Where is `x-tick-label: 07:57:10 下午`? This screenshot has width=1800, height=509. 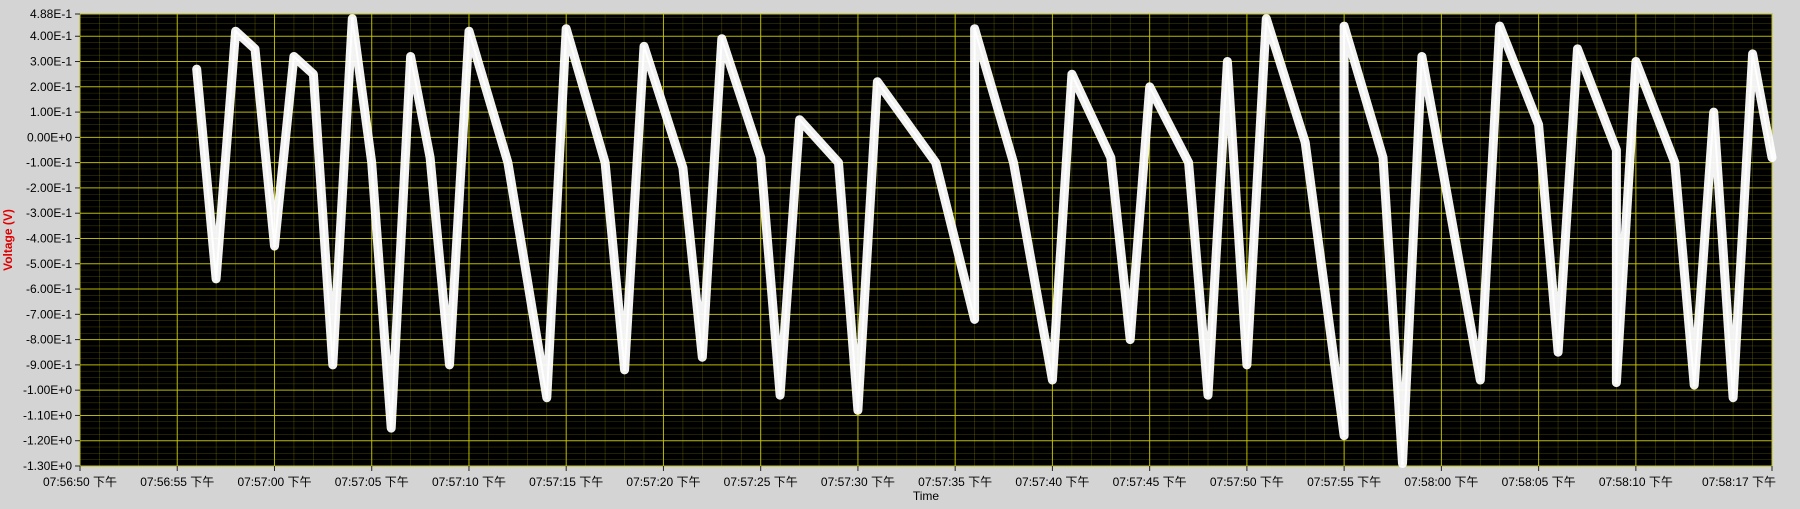 x-tick-label: 07:57:10 下午 is located at coordinates (469, 482).